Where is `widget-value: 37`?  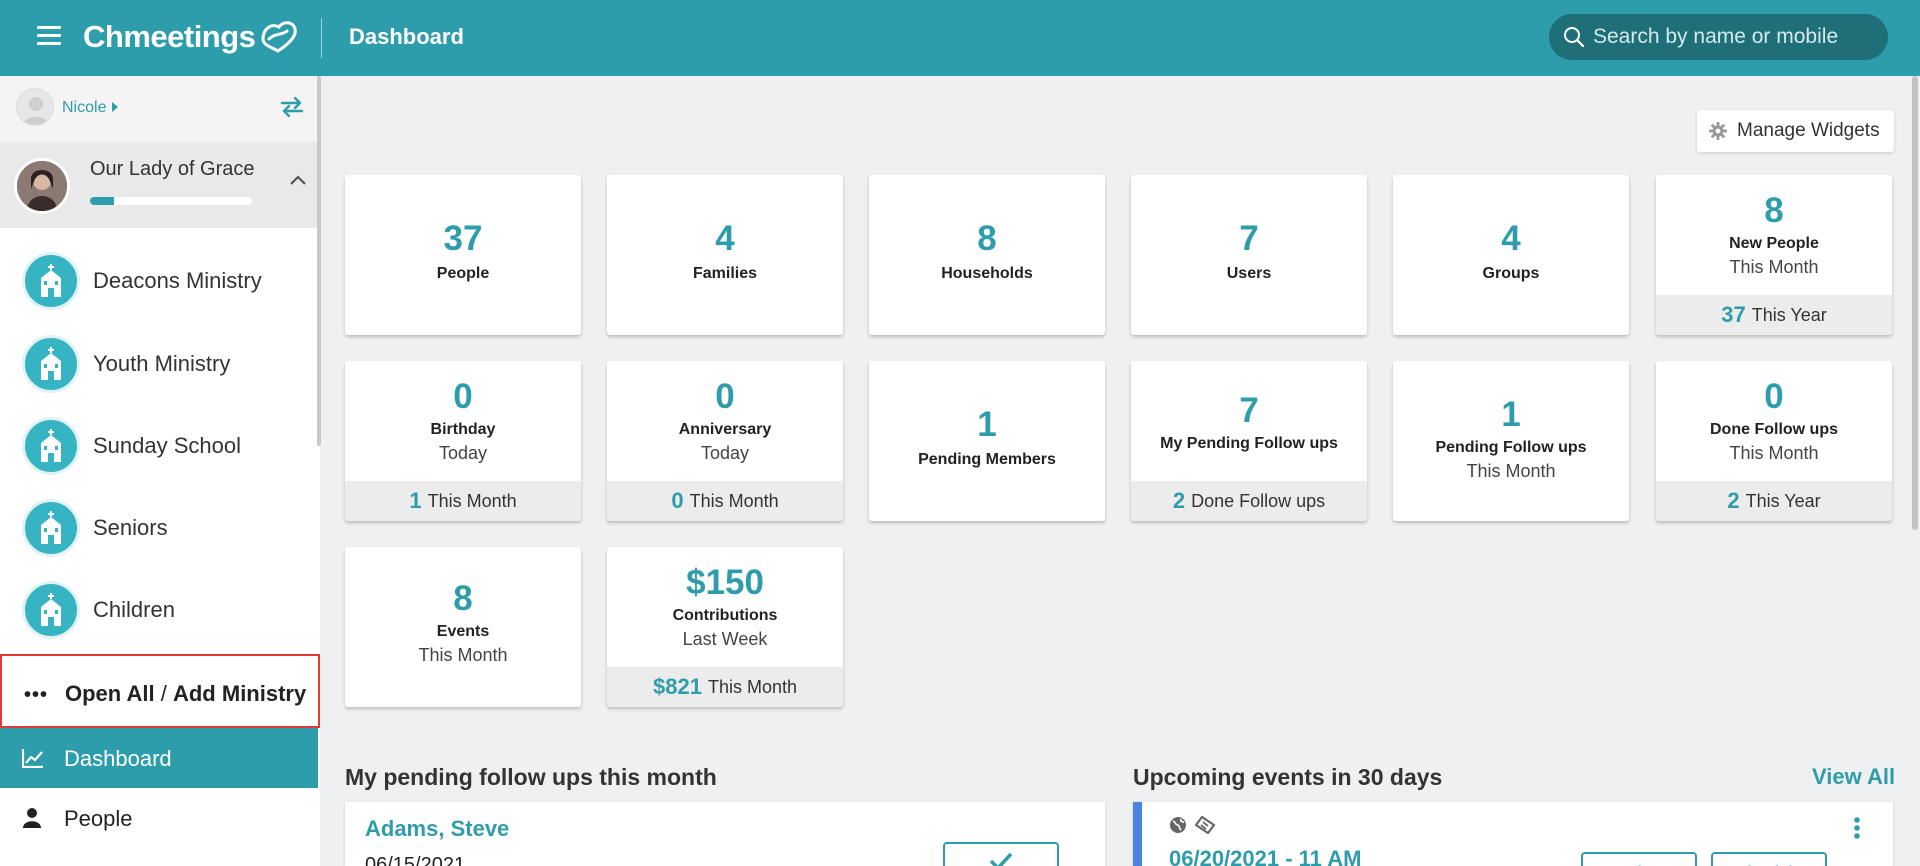 widget-value: 37 is located at coordinates (463, 238).